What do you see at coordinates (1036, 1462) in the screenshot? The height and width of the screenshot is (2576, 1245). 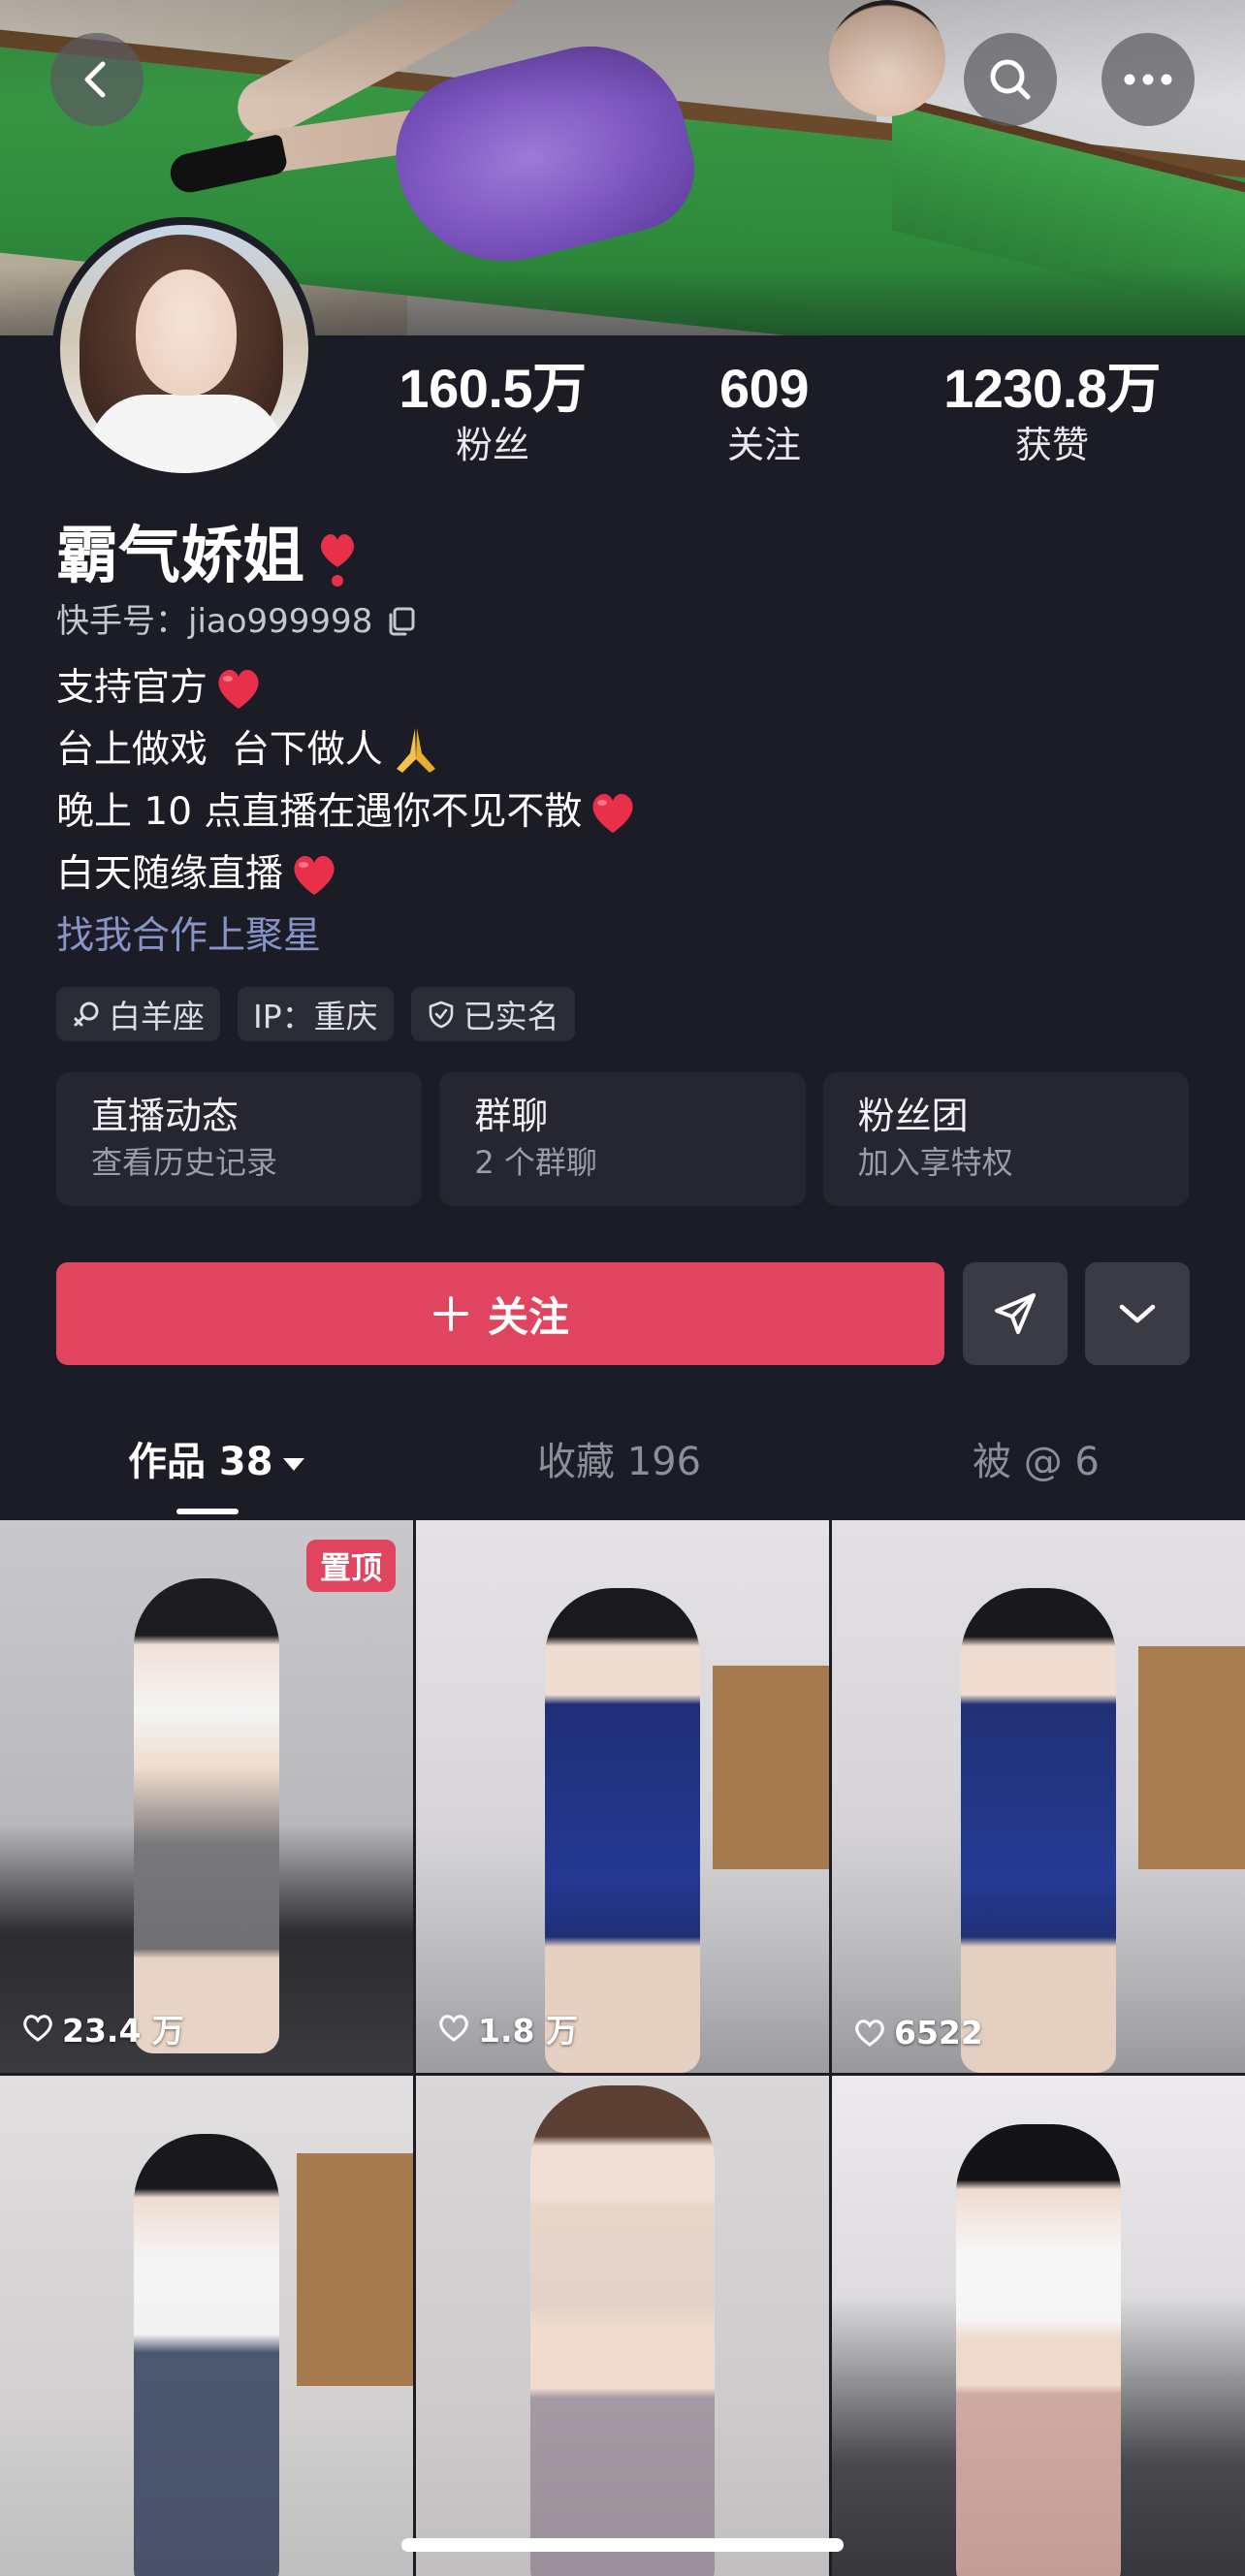 I see `tab-mentions: 被 @ 6` at bounding box center [1036, 1462].